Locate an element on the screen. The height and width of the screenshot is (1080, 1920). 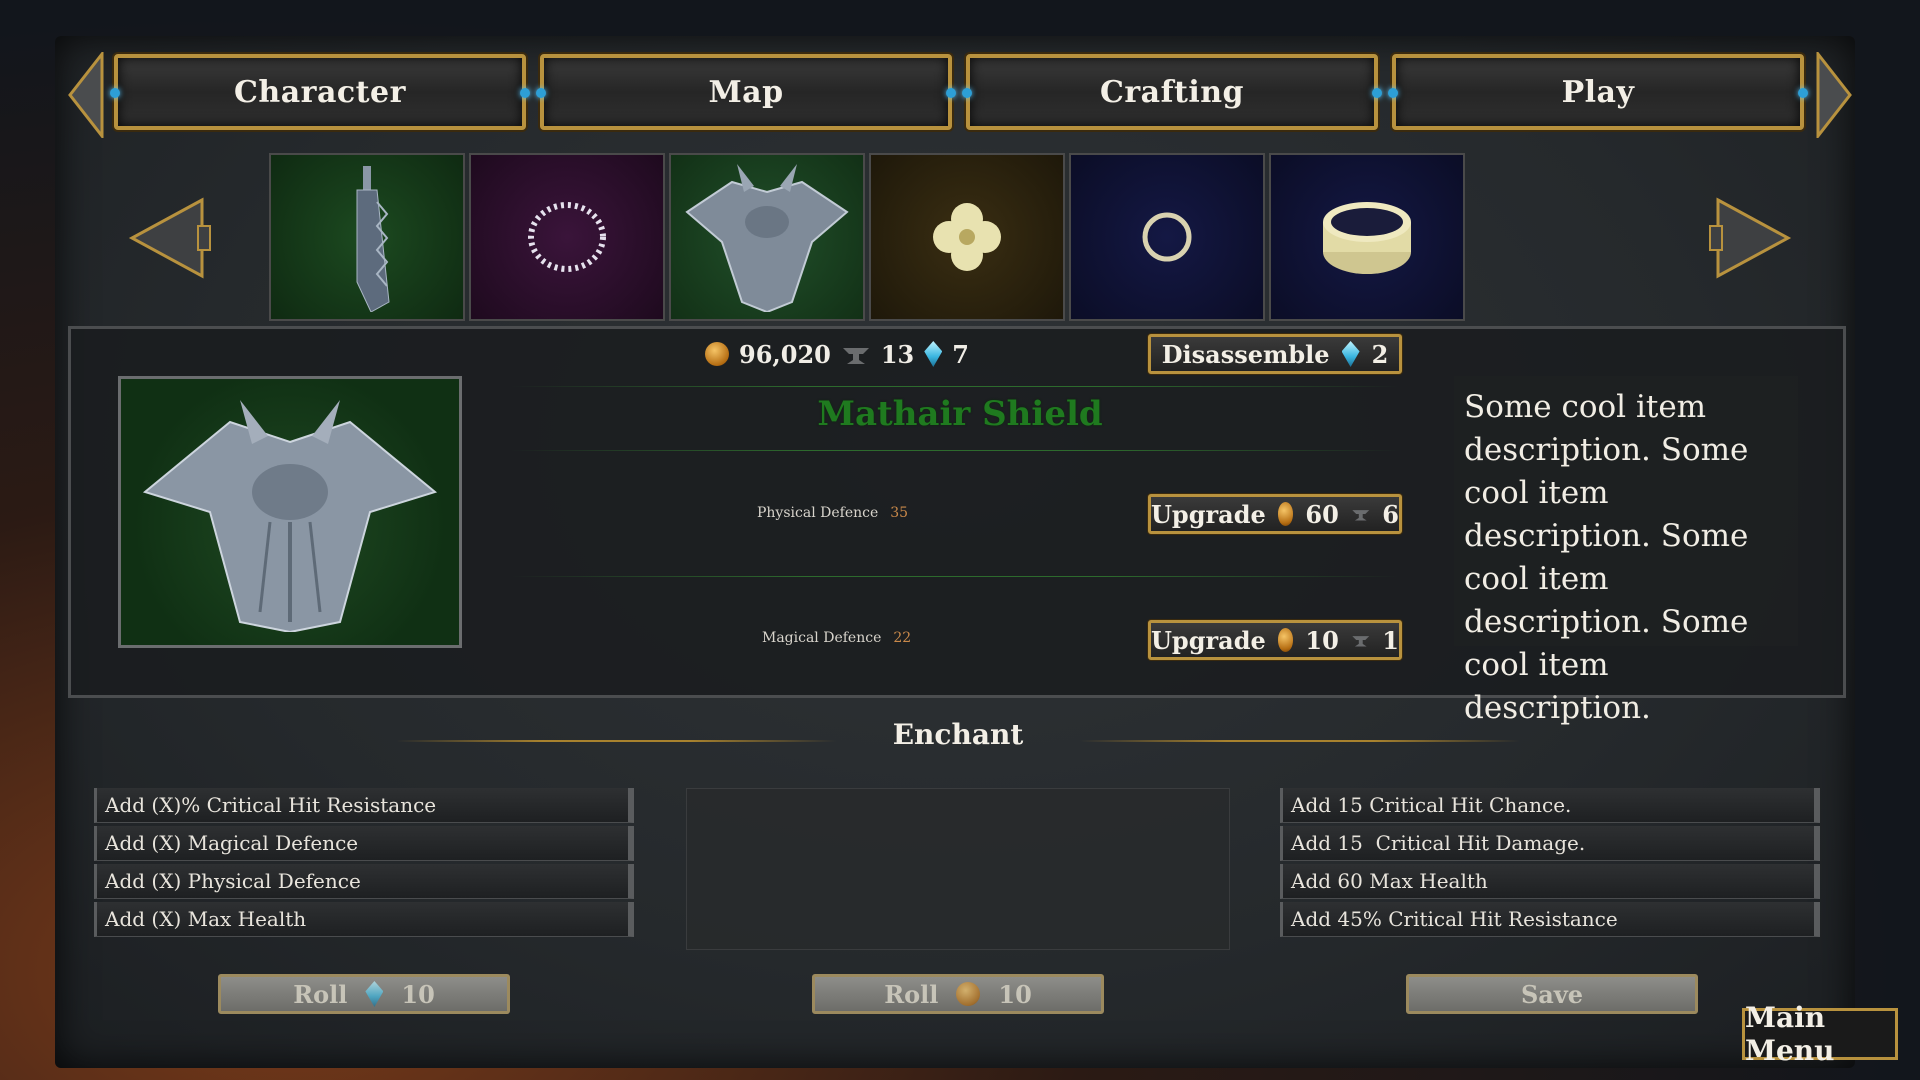
enchant-preview-box is located at coordinates (958, 869).